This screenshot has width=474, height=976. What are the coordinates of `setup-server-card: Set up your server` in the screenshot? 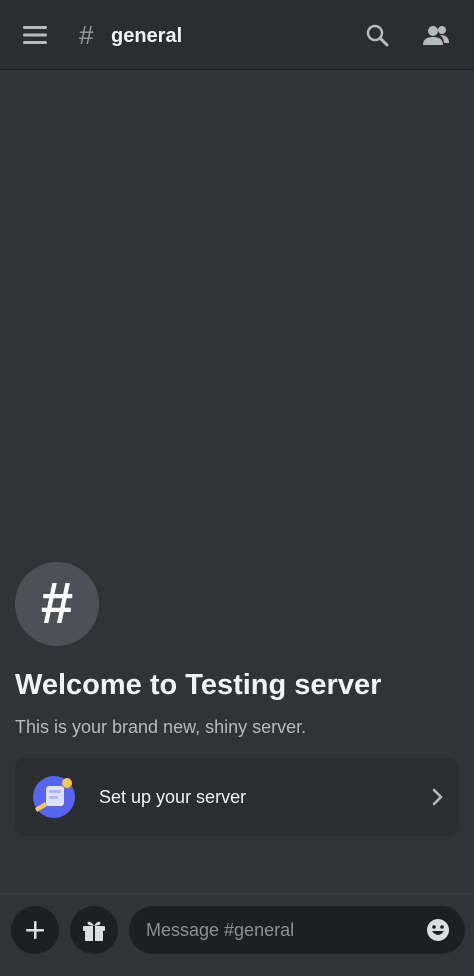 It's located at (237, 797).